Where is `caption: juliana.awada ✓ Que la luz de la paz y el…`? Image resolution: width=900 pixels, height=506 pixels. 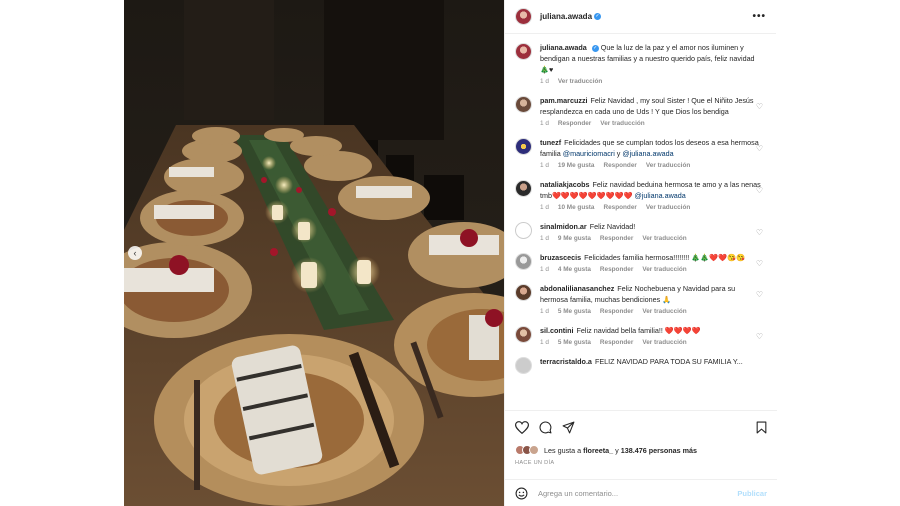 caption: juliana.awada ✓ Que la luz de la paz y el… is located at coordinates (641, 61).